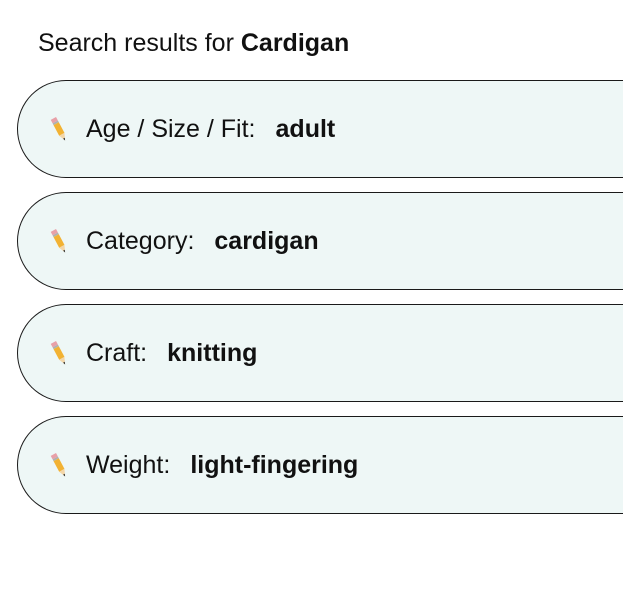  I want to click on filter-label: Category:, so click(140, 240).